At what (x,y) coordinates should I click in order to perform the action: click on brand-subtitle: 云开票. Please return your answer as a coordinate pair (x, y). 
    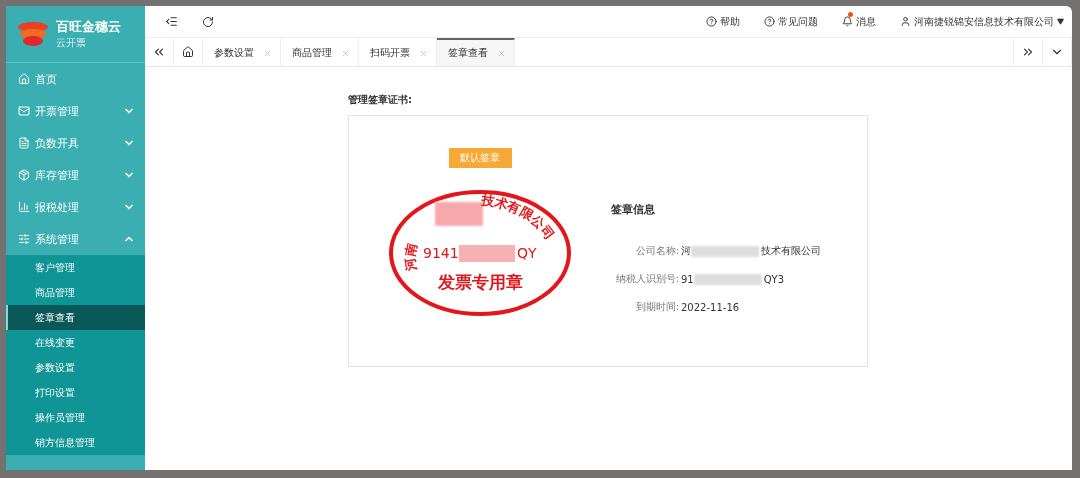
    Looking at the image, I should click on (71, 43).